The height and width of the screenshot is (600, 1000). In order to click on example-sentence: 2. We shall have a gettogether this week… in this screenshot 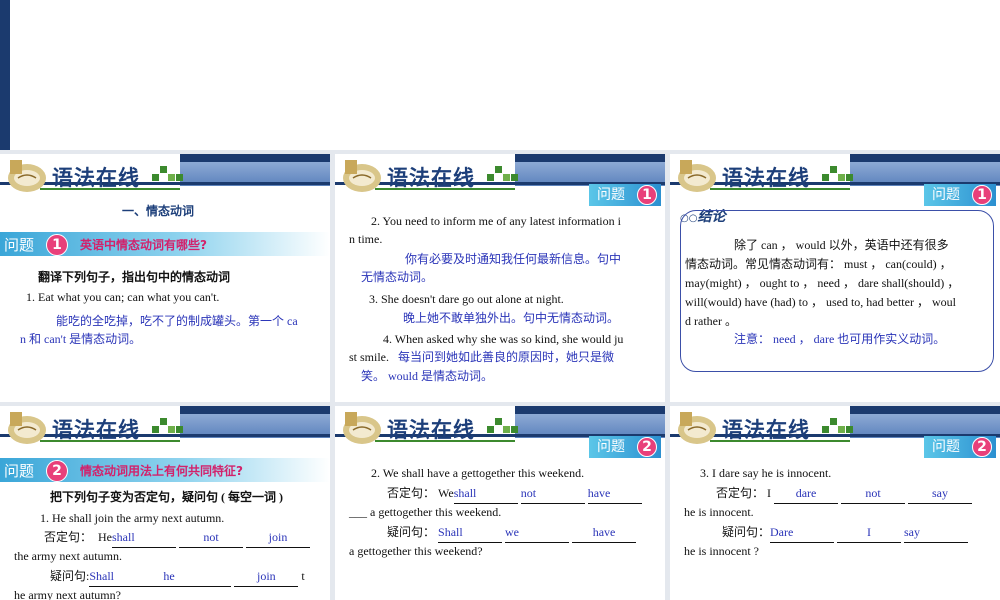, I will do `click(478, 473)`.